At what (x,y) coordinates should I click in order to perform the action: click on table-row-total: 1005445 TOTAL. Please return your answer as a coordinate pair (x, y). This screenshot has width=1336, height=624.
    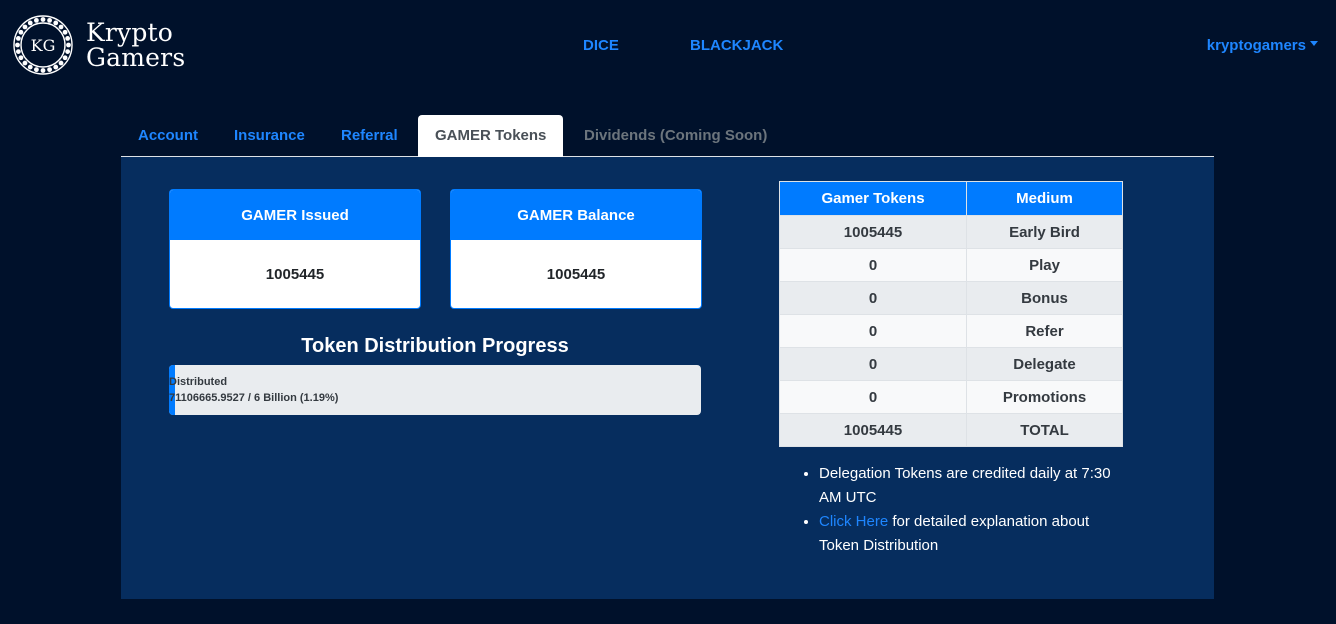
    Looking at the image, I should click on (951, 430).